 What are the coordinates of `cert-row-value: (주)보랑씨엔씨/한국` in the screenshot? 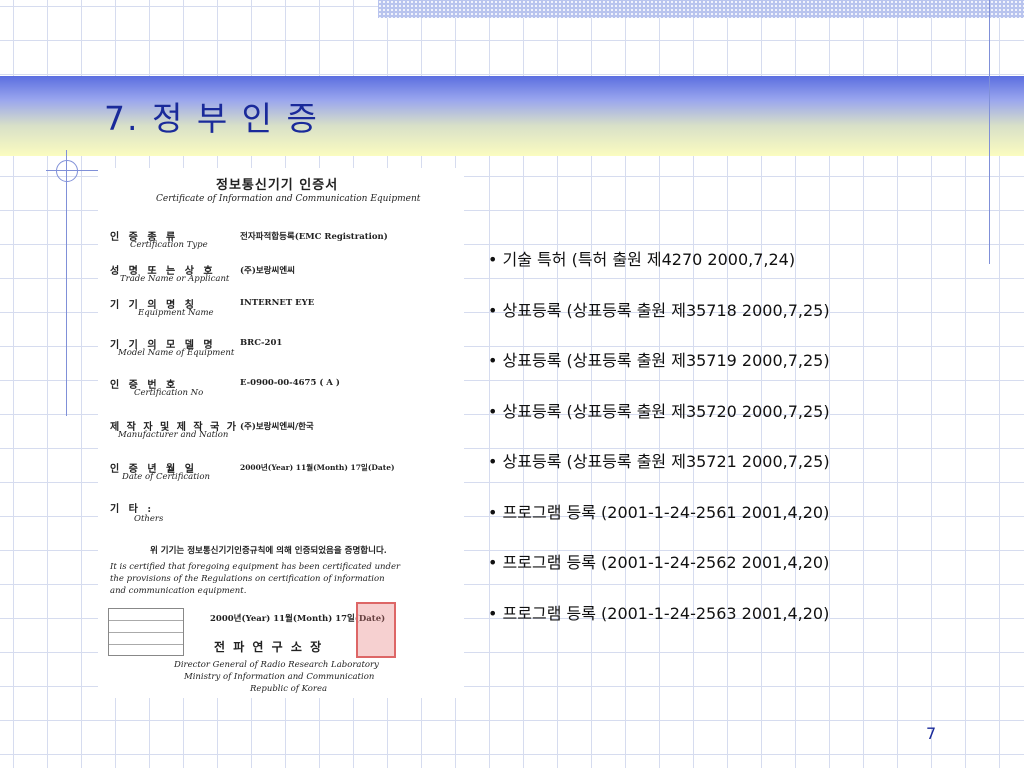 It's located at (277, 427).